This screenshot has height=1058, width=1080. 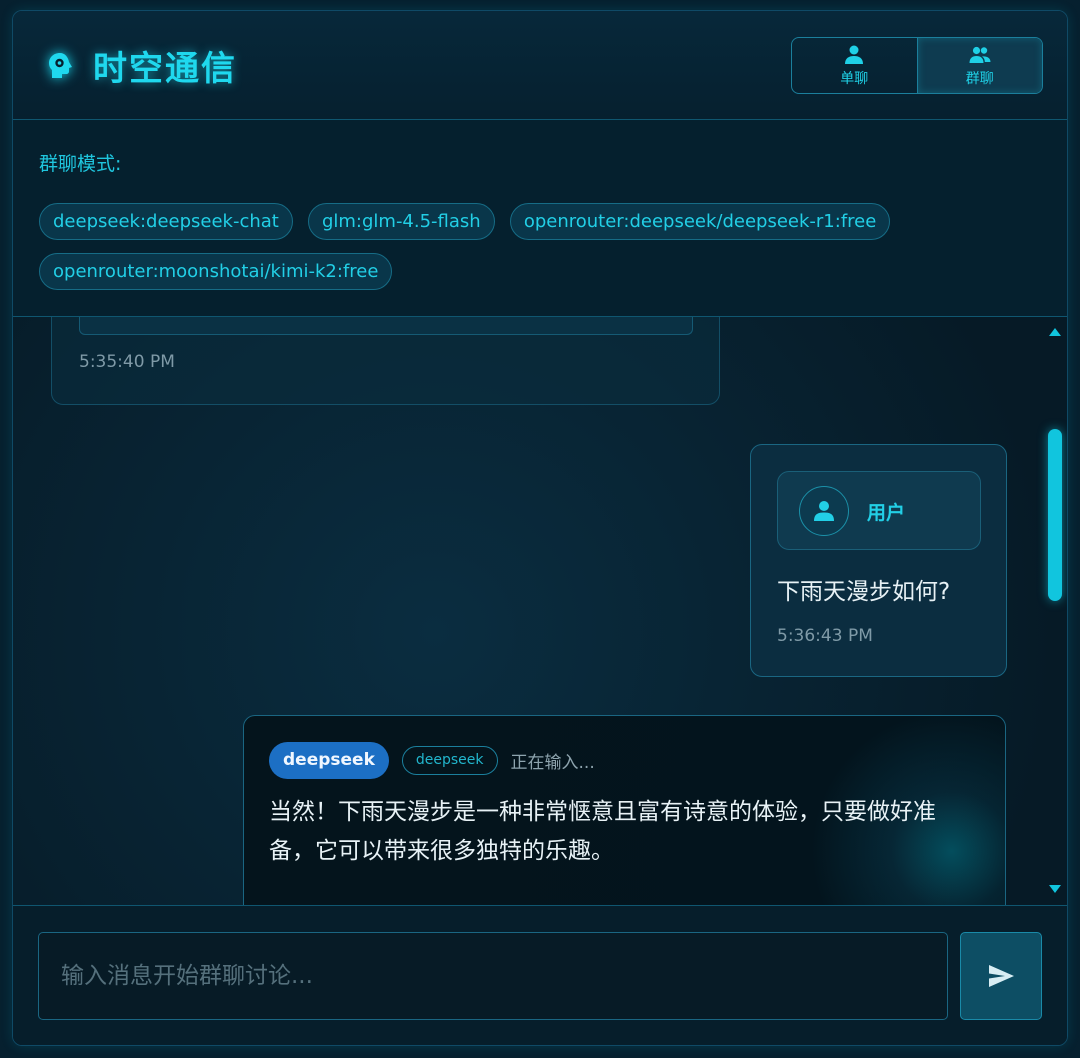 What do you see at coordinates (166, 221) in the screenshot?
I see `model-chip: deepseek:deepseek-chat` at bounding box center [166, 221].